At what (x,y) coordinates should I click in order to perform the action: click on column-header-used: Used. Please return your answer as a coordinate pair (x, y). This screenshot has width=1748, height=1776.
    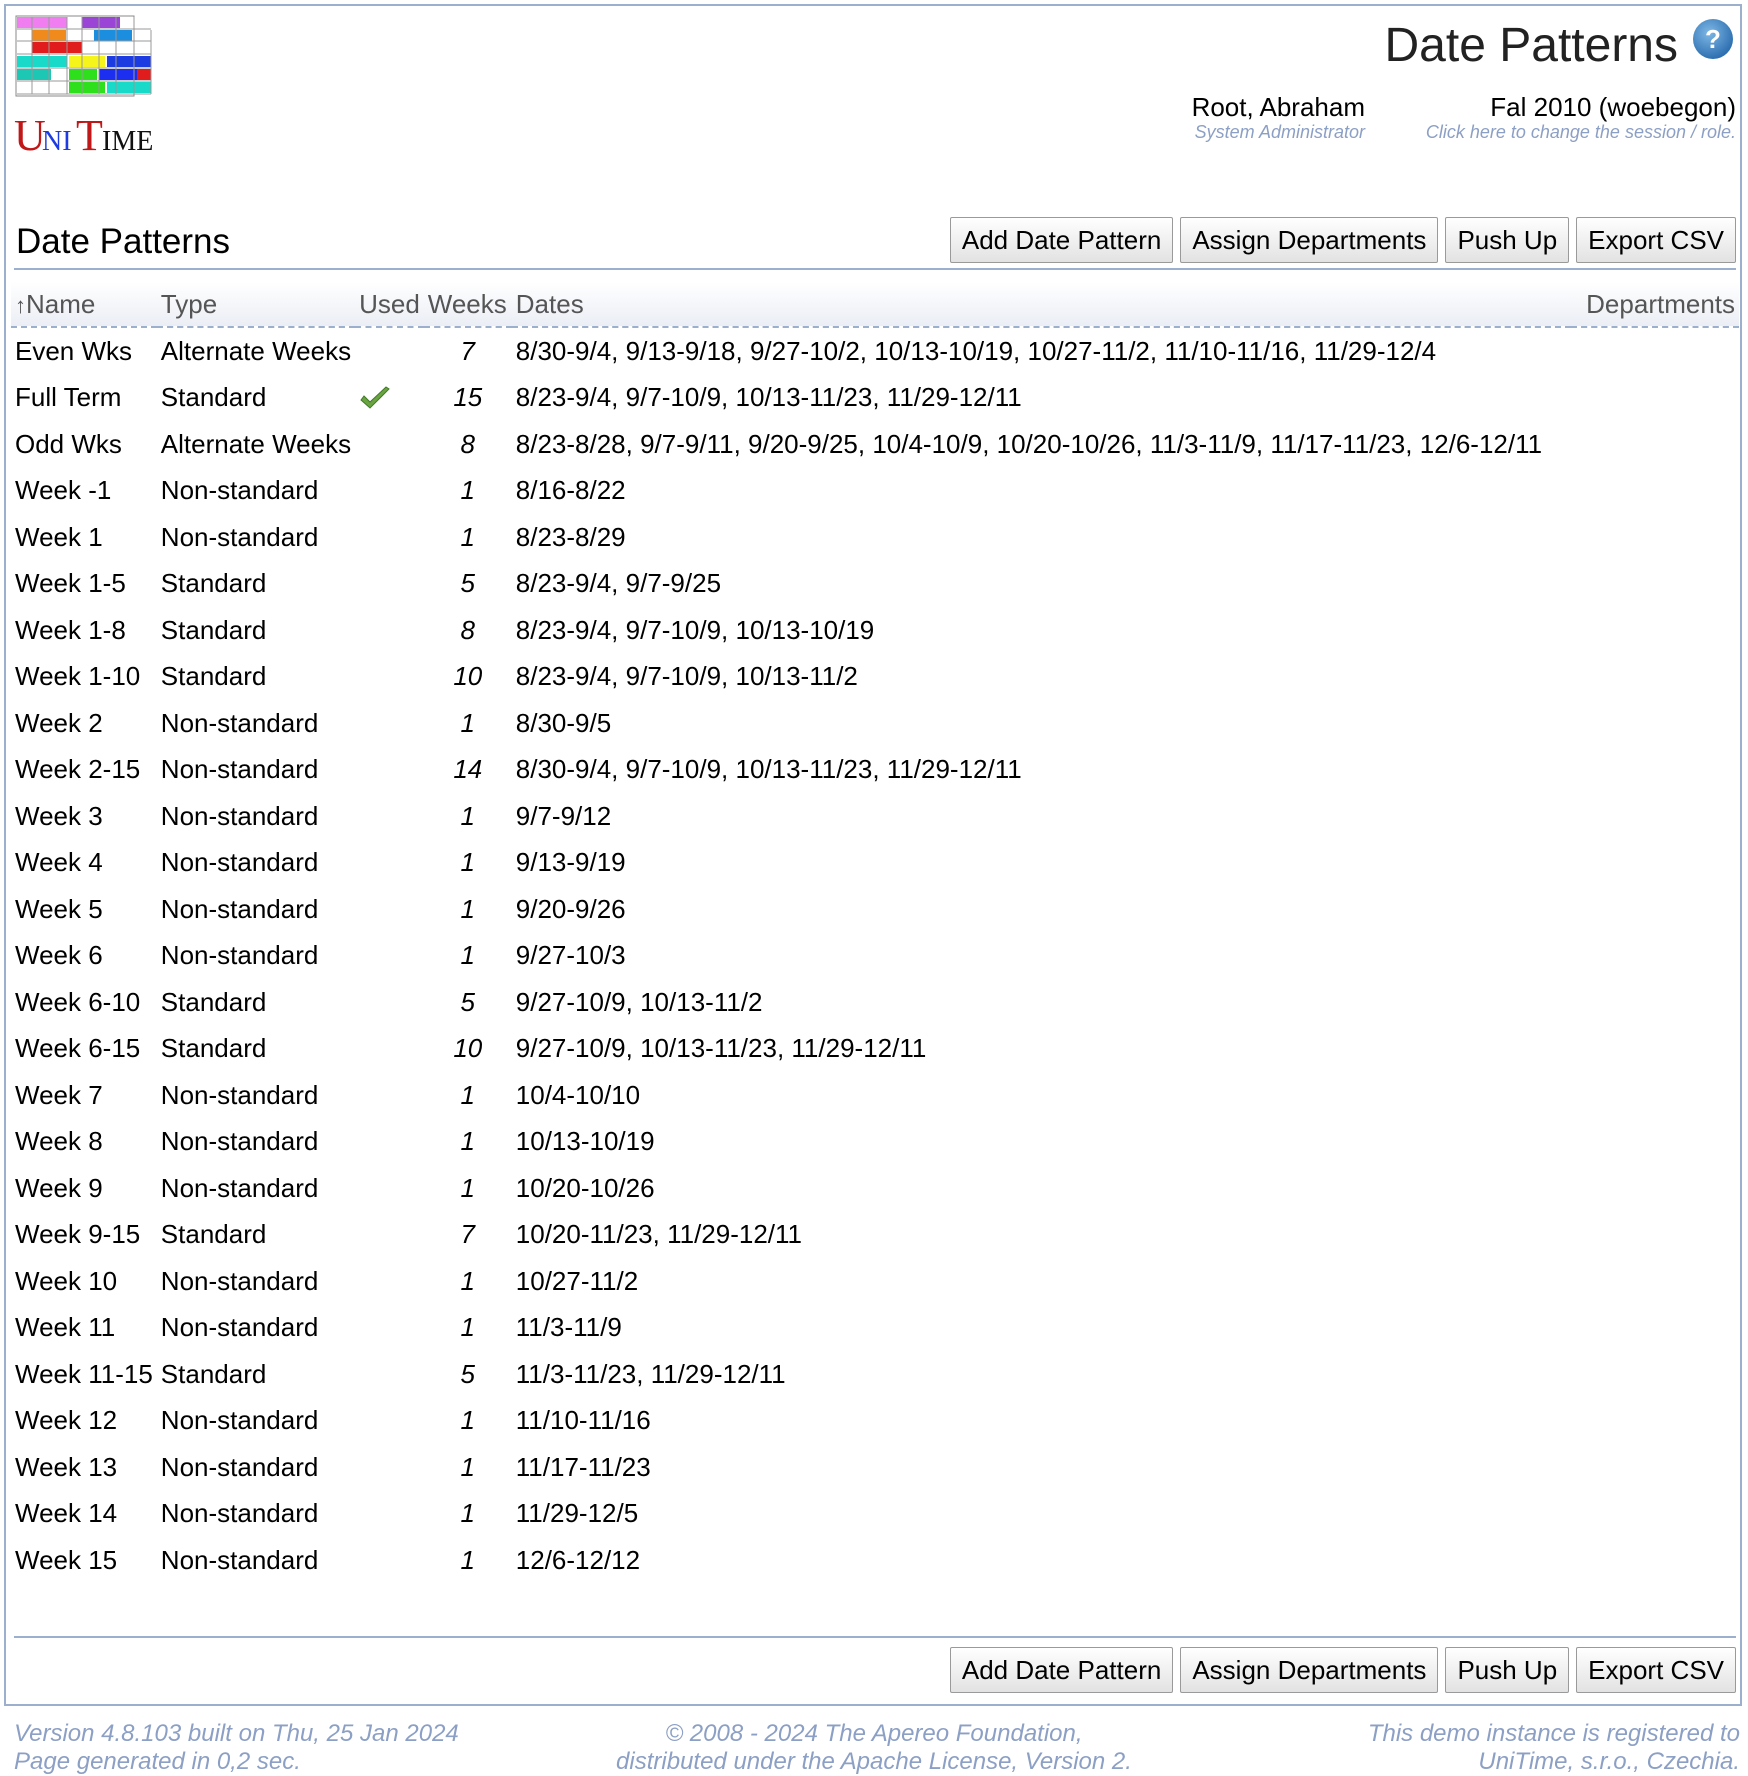
    Looking at the image, I should click on (389, 305).